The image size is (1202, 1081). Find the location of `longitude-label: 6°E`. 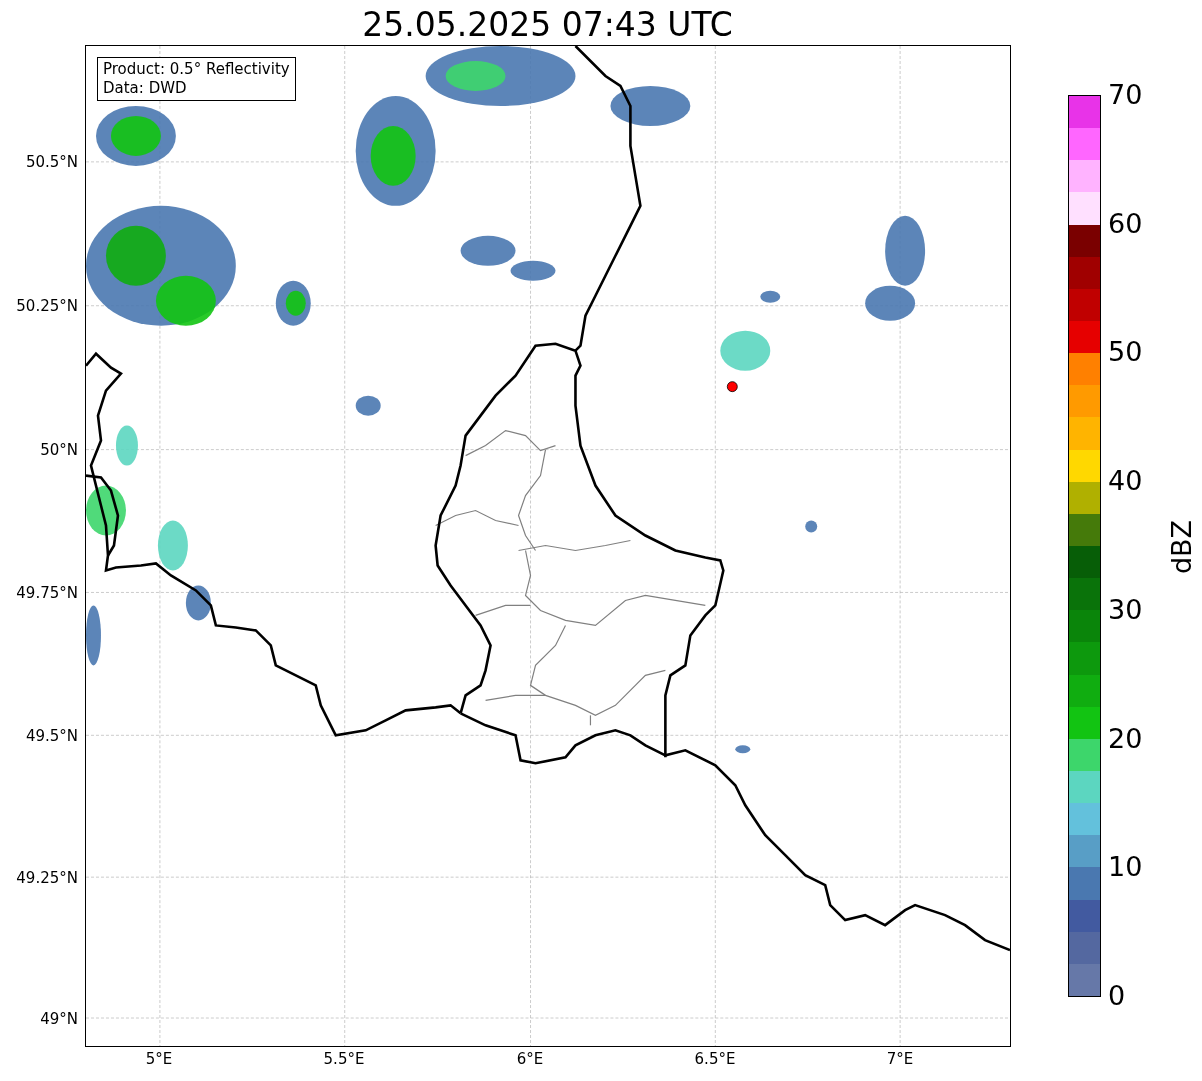

longitude-label: 6°E is located at coordinates (530, 1059).